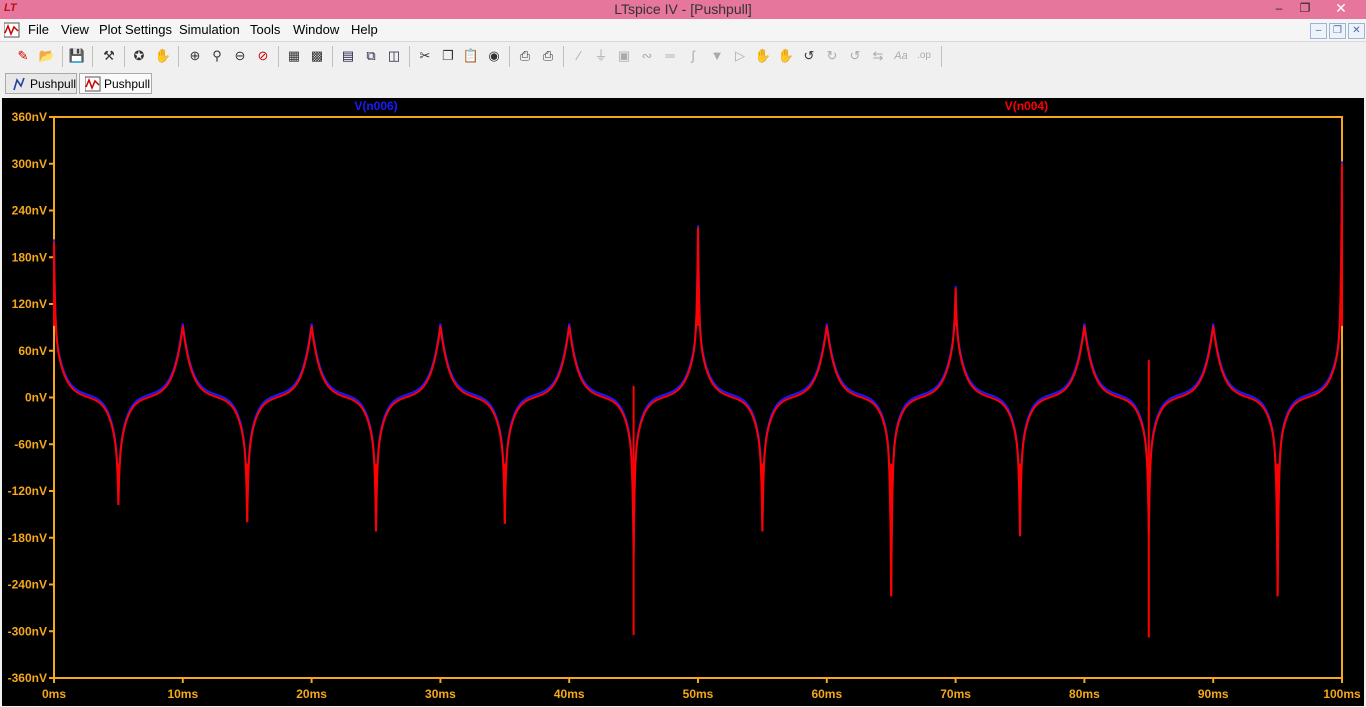  I want to click on y-tick-label: 300nV, so click(29, 164).